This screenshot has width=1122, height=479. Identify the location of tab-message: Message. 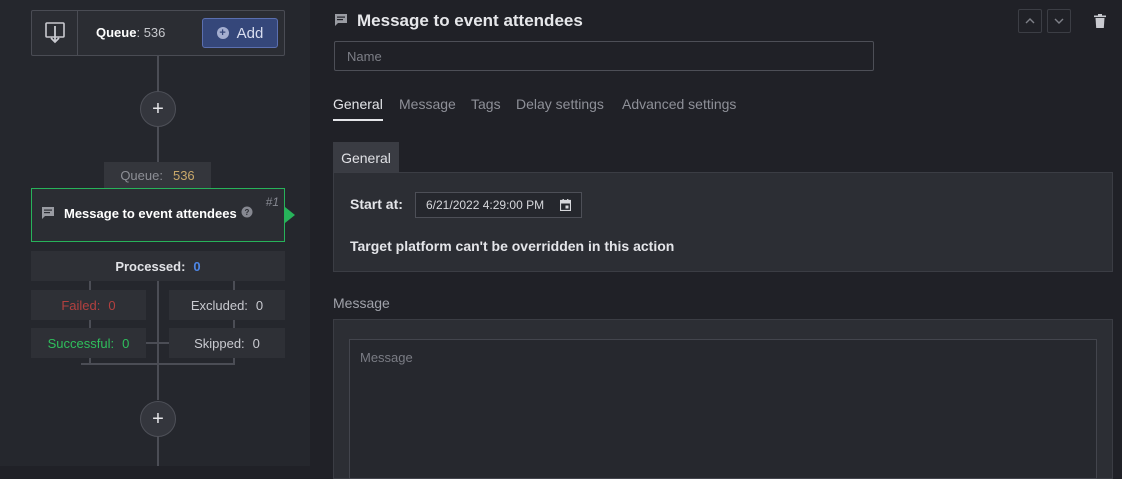
(427, 107).